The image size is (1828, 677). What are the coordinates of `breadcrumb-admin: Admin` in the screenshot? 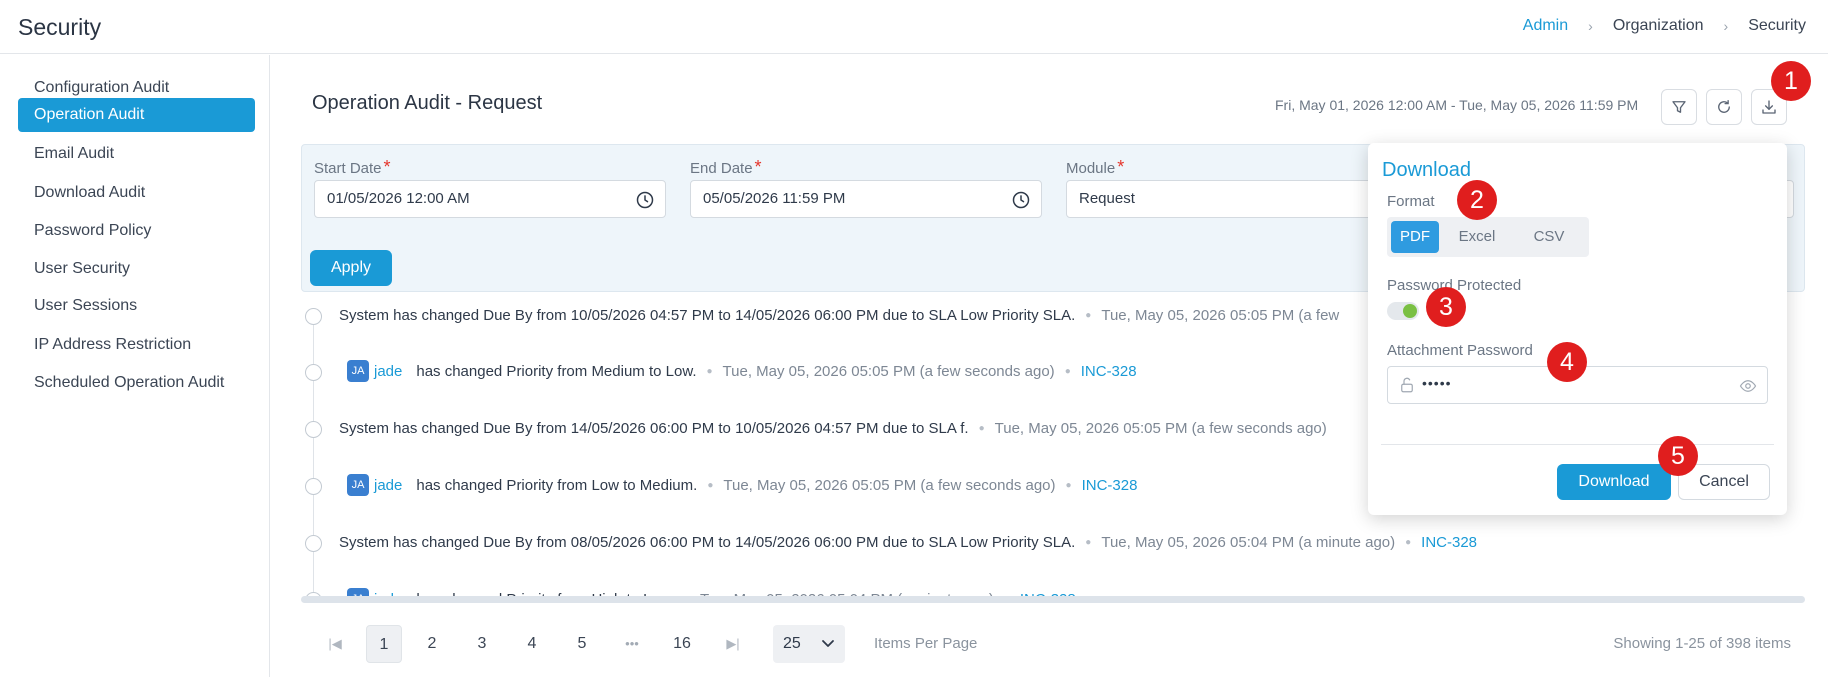 It's located at (1545, 26).